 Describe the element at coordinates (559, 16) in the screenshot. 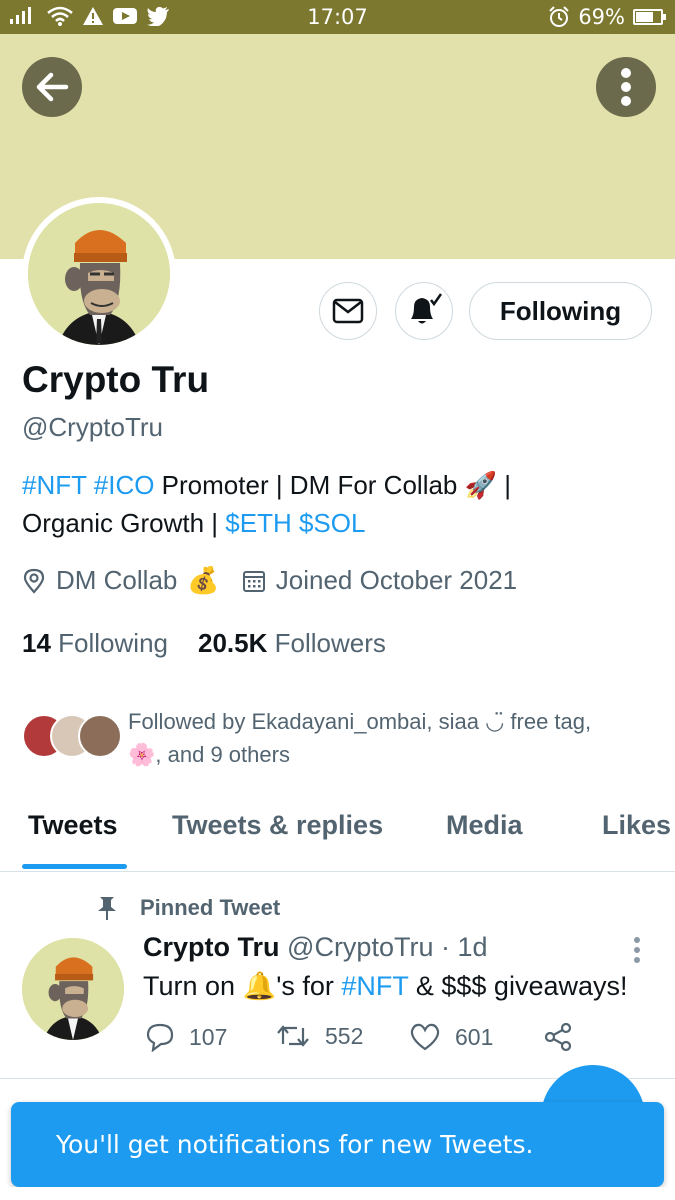

I see `alarm-icon` at that location.